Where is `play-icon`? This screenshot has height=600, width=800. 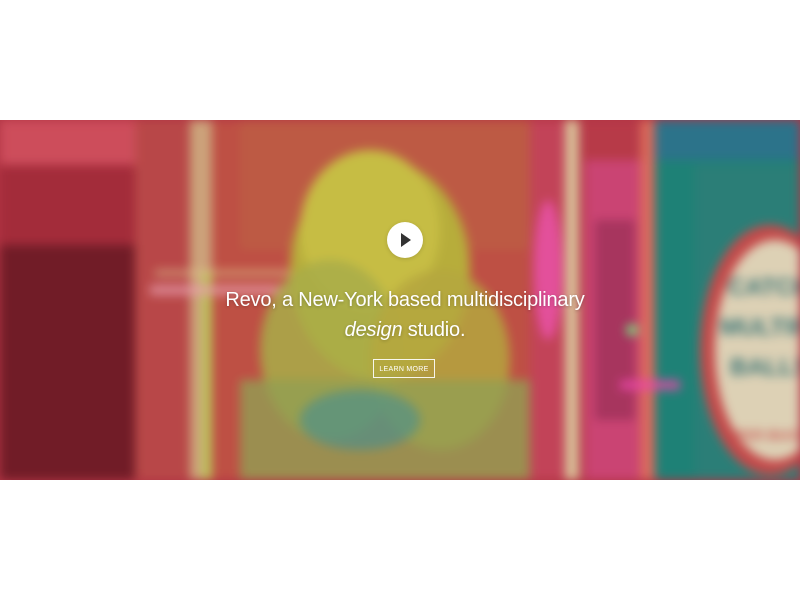
play-icon is located at coordinates (406, 240).